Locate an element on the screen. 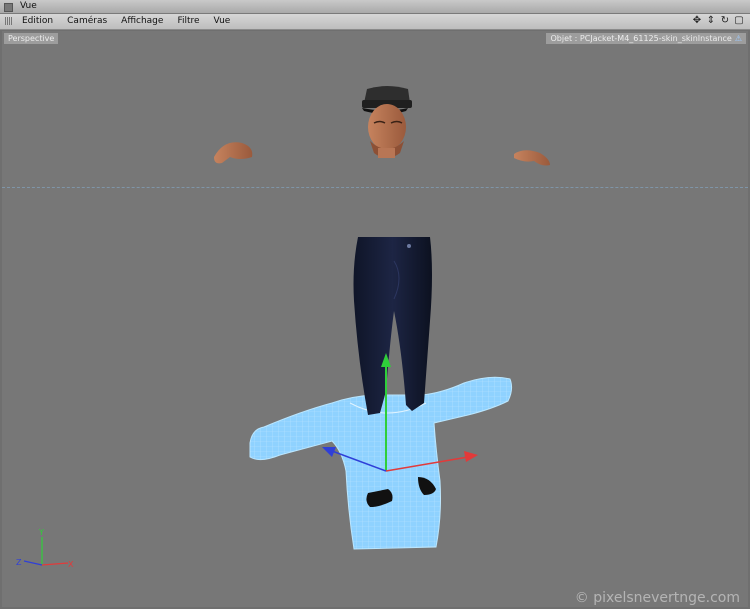 The width and height of the screenshot is (750, 609). menu-filtre: Filtre is located at coordinates (191, 21).